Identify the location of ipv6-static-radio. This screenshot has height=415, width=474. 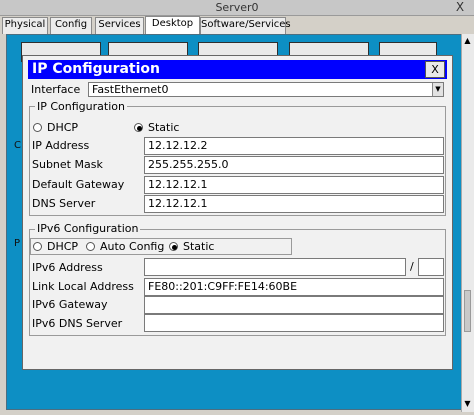
(173, 246).